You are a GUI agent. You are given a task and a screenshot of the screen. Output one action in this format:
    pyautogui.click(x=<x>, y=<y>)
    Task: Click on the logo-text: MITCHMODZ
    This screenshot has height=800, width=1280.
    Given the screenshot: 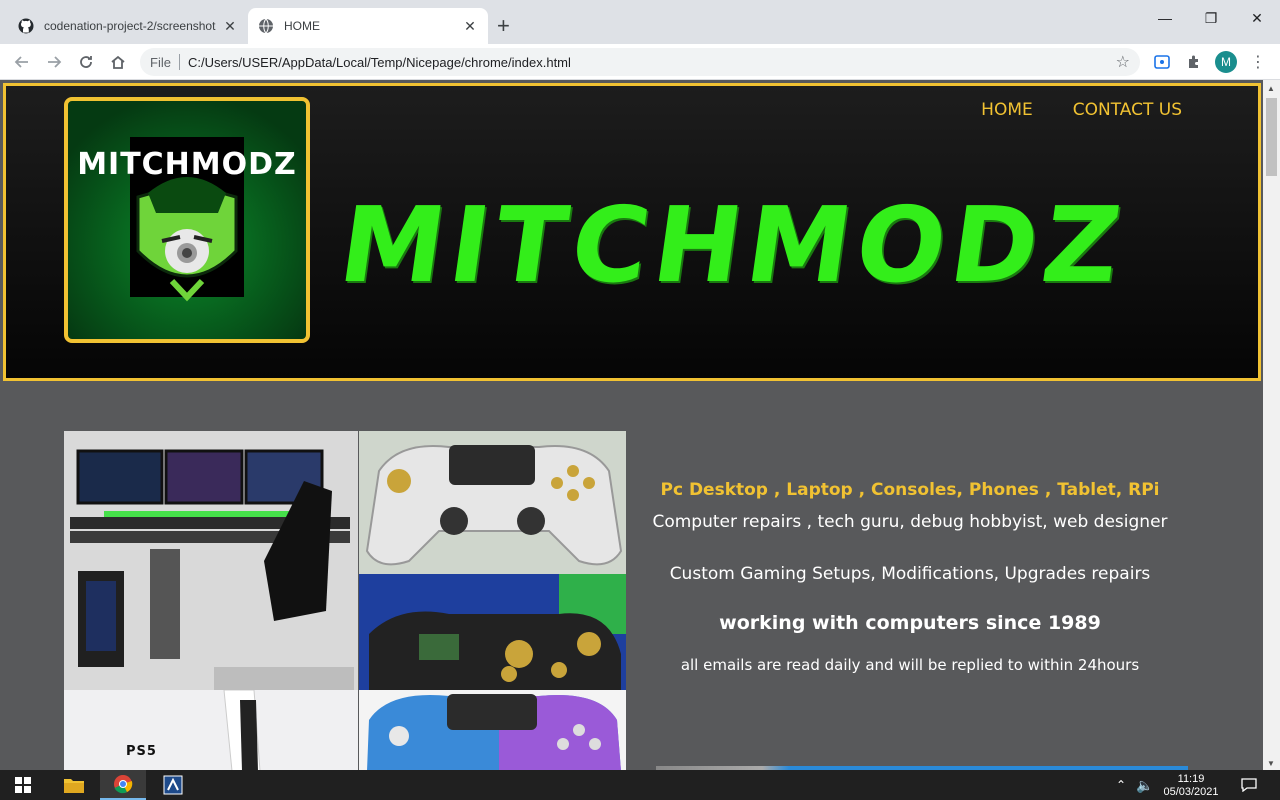 What is the action you would take?
    pyautogui.click(x=187, y=164)
    